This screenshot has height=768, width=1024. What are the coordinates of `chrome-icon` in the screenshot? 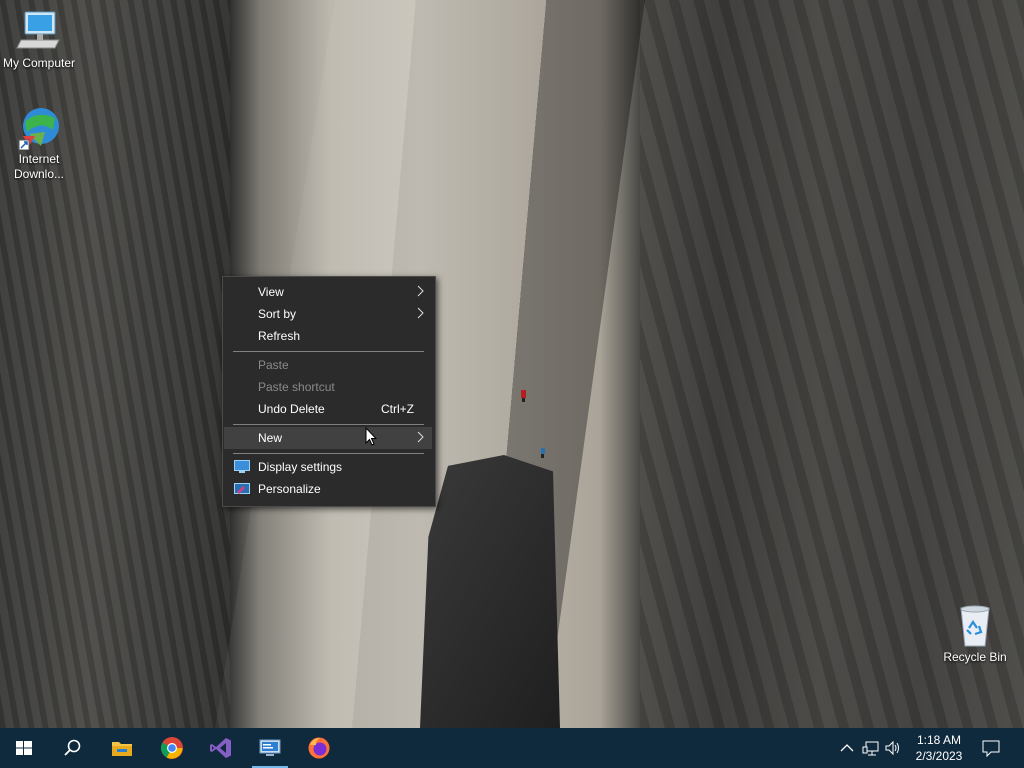 It's located at (172, 748).